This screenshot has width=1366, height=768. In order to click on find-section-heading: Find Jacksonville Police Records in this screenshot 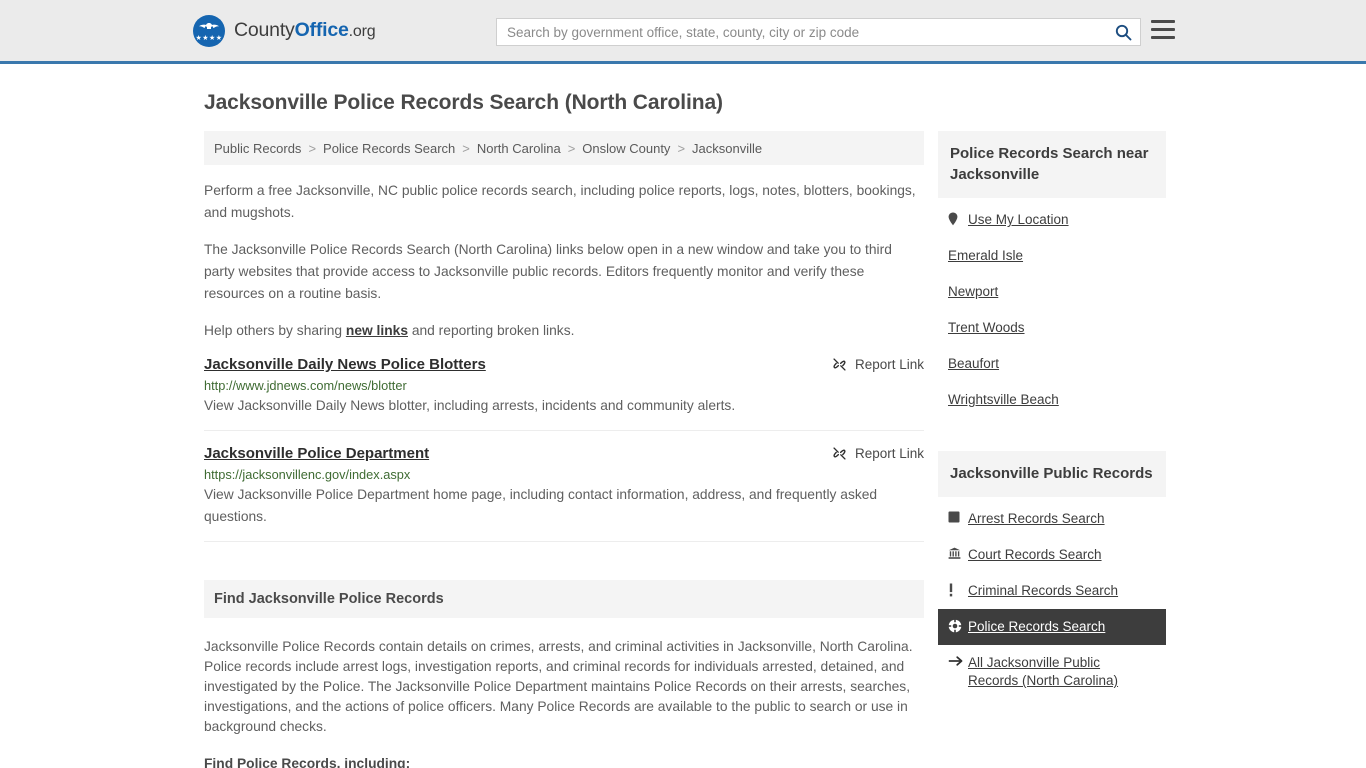, I will do `click(564, 599)`.